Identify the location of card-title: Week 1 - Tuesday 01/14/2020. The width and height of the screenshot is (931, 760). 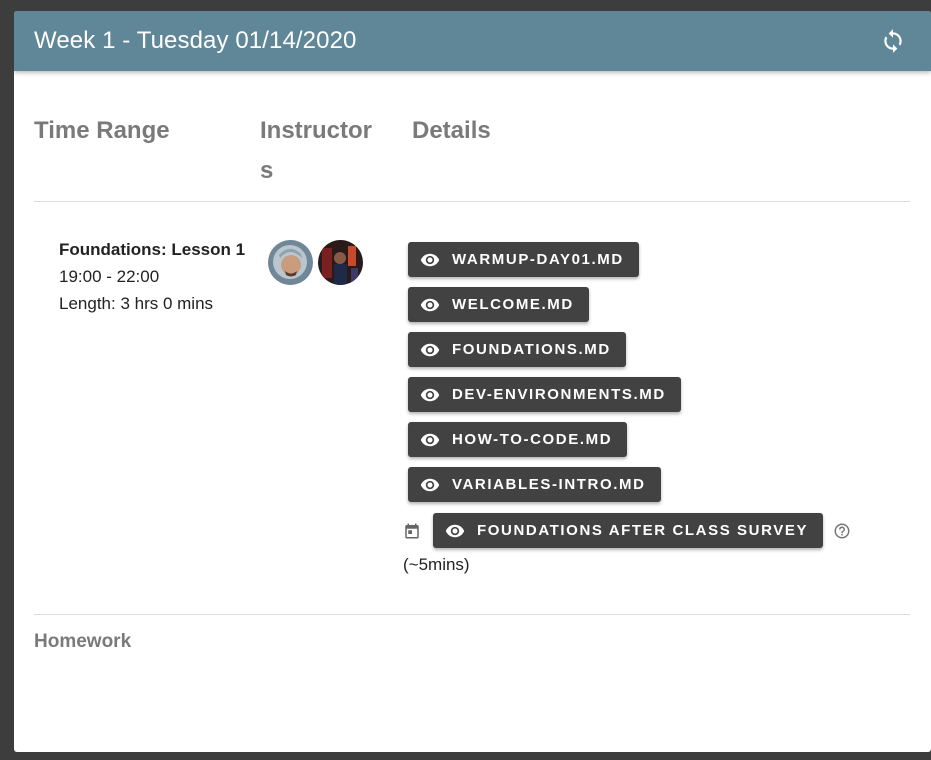
(195, 40).